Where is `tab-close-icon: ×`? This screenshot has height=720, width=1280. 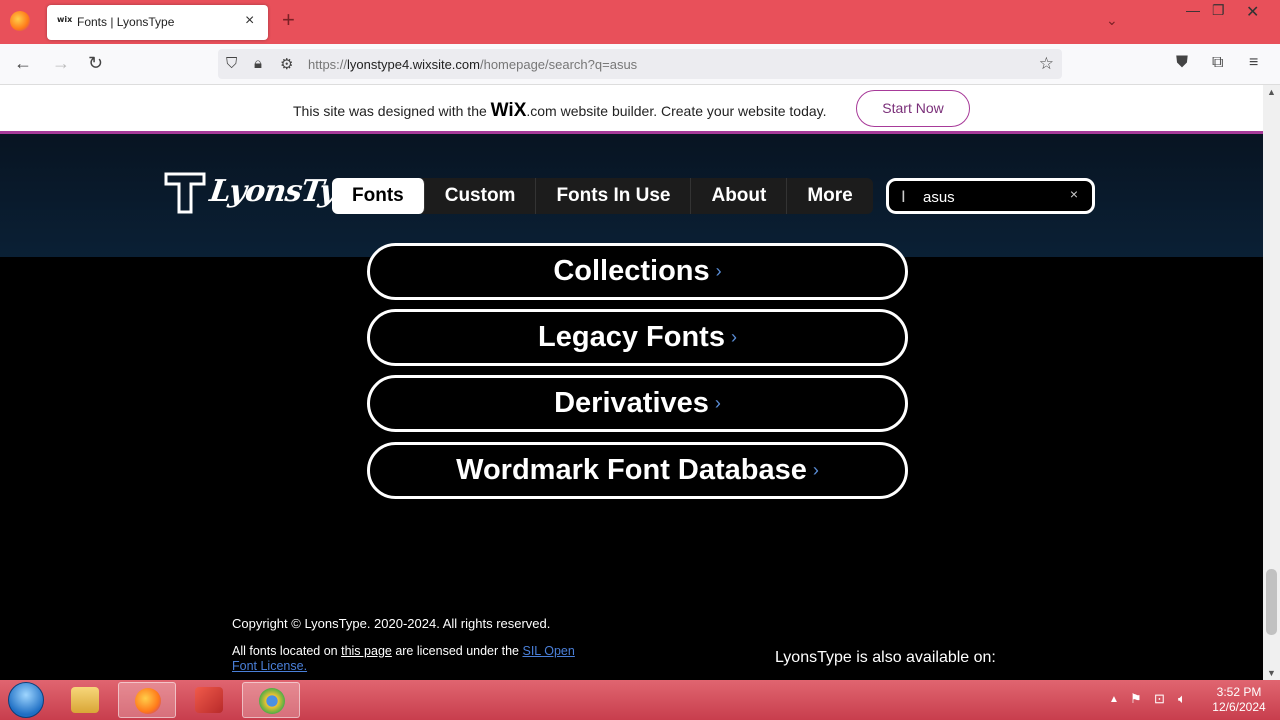 tab-close-icon: × is located at coordinates (249, 21).